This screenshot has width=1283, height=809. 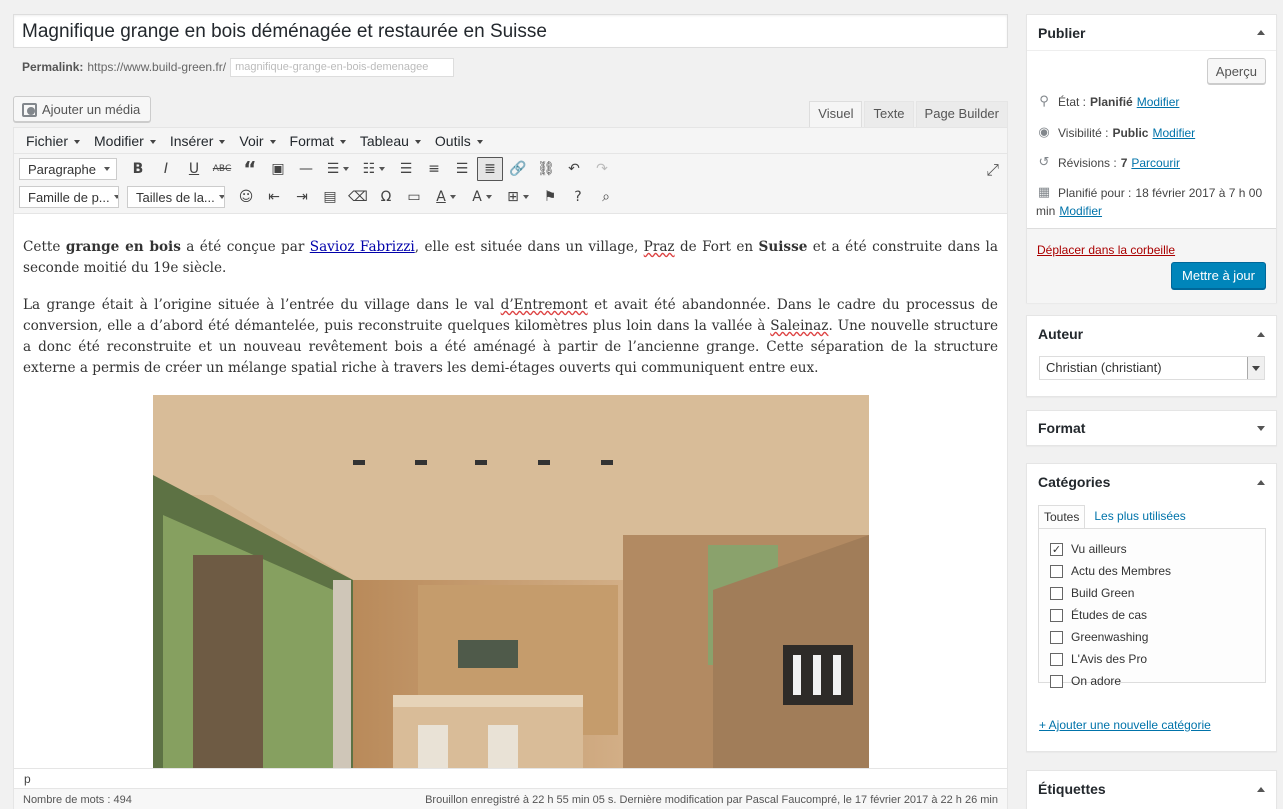 I want to click on move-to-trash-link: Déplacer dans la corbeille, so click(x=1106, y=250).